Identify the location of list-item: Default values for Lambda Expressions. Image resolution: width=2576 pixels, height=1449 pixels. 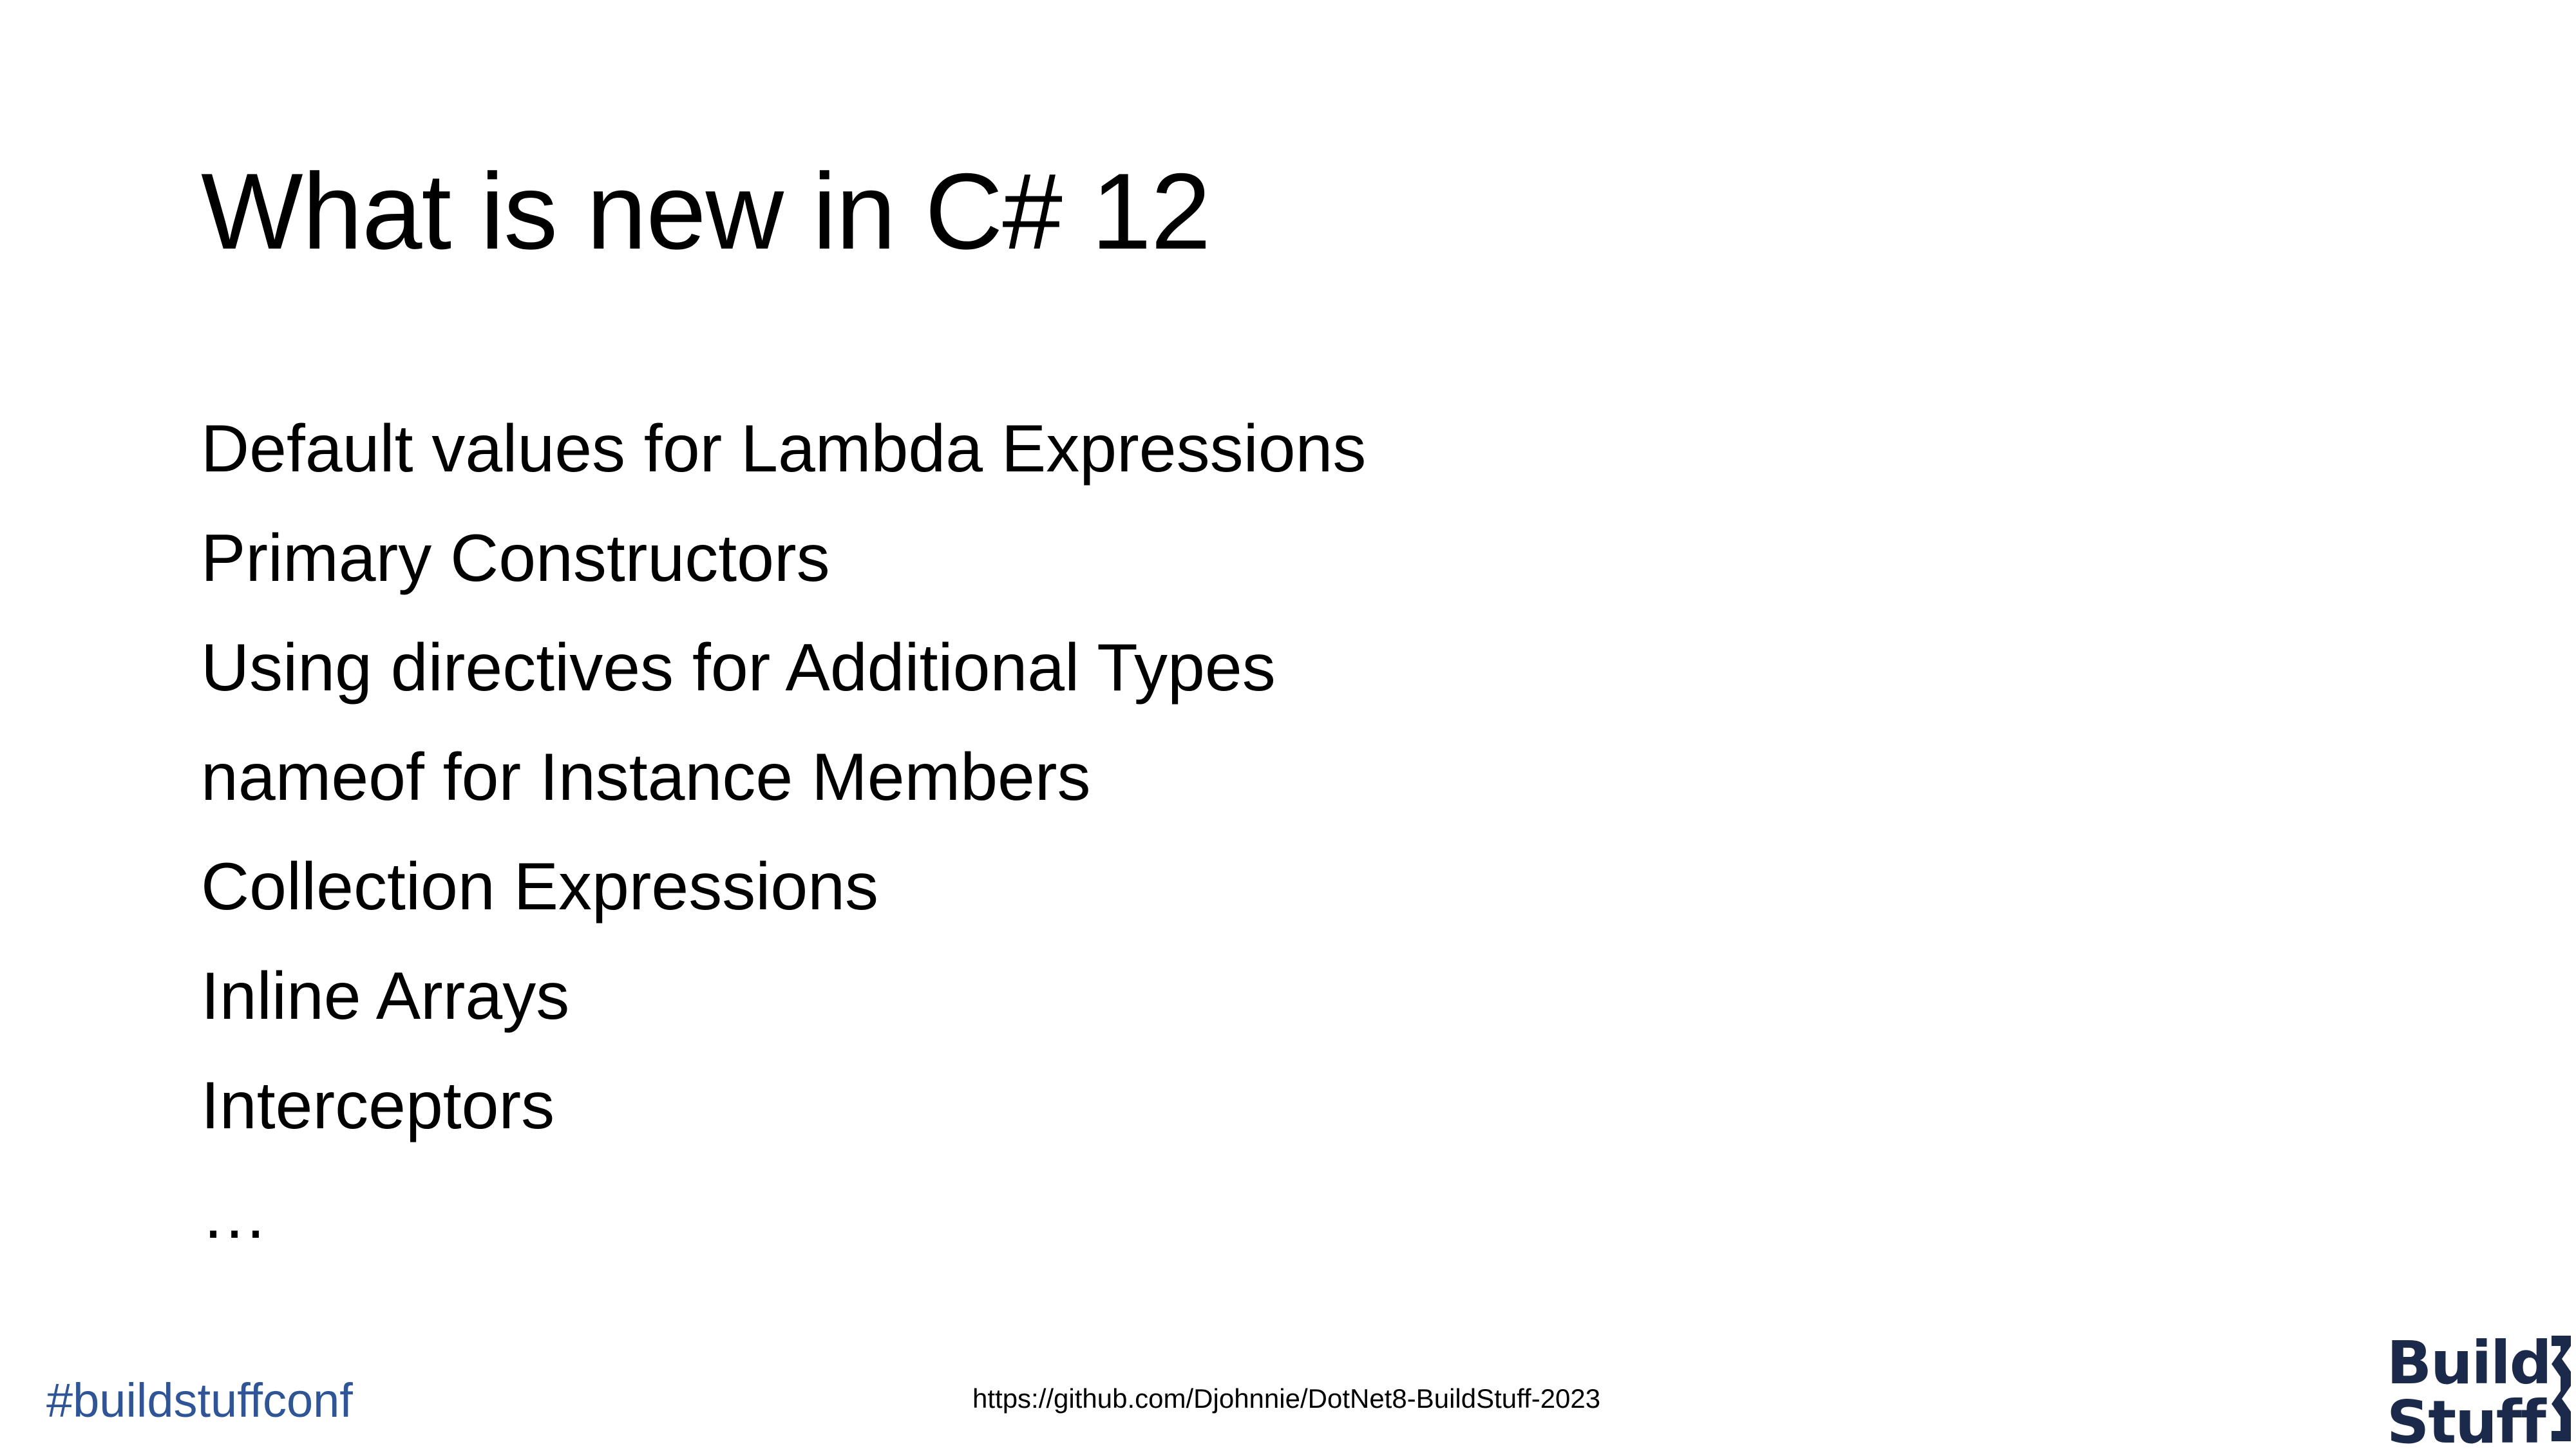
(784, 449).